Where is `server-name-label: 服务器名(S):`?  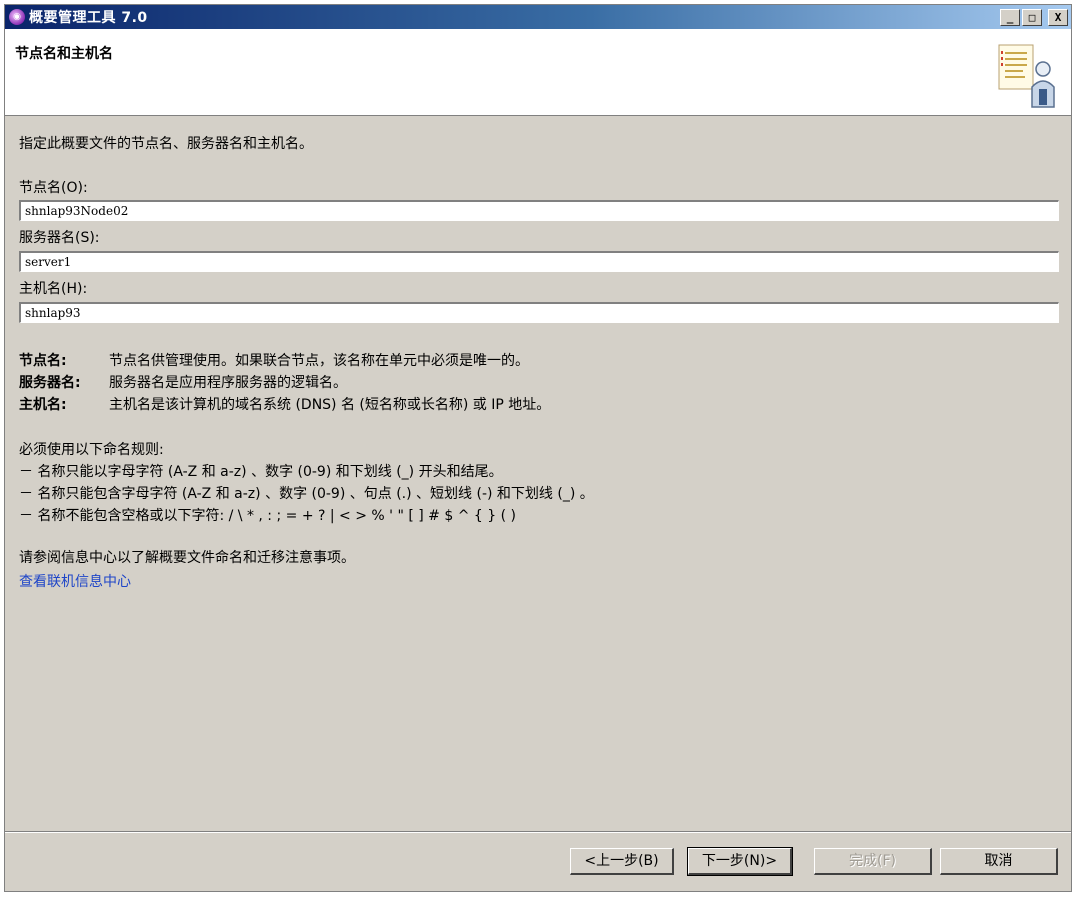
server-name-label: 服务器名(S): is located at coordinates (59, 238).